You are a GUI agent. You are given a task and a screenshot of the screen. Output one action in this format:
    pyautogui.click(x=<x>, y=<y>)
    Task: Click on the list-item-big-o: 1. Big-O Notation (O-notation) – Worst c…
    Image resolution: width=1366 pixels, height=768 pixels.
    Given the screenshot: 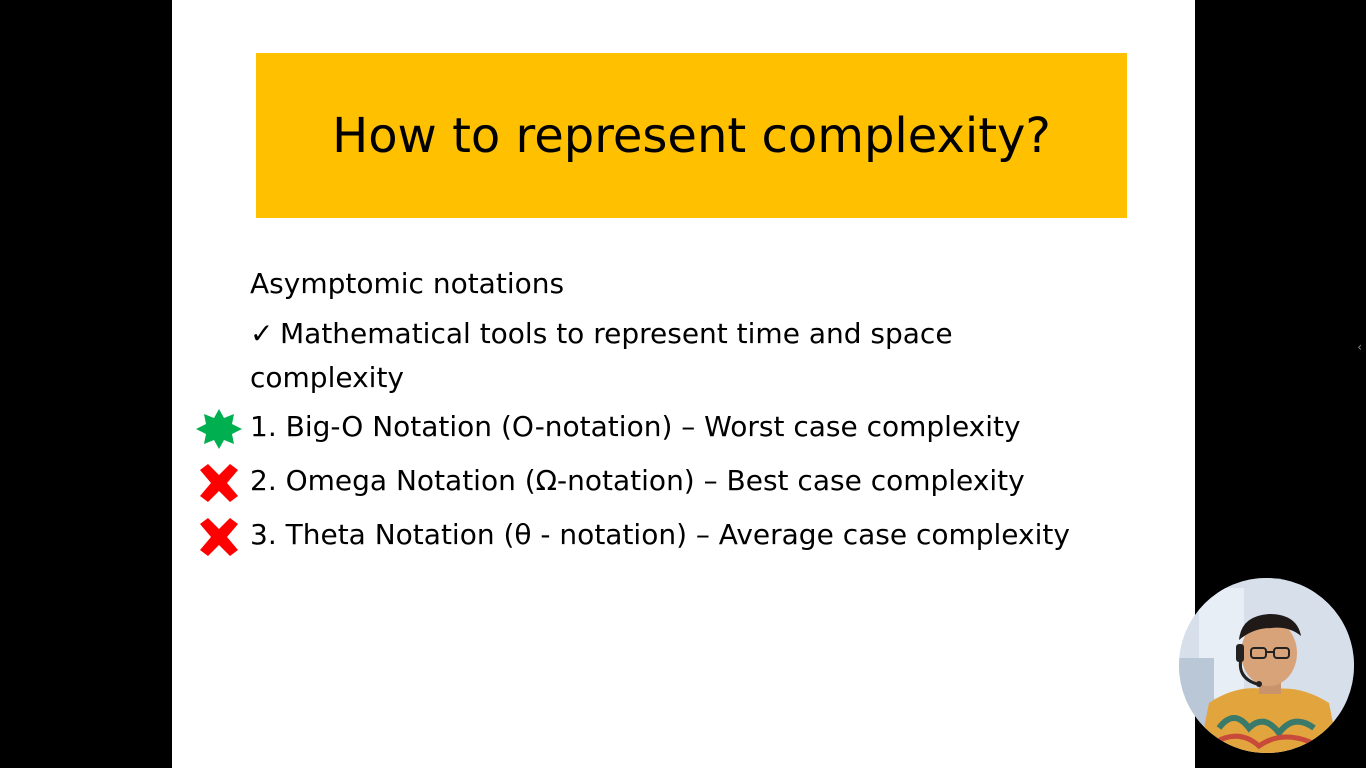 What is the action you would take?
    pyautogui.click(x=688, y=427)
    